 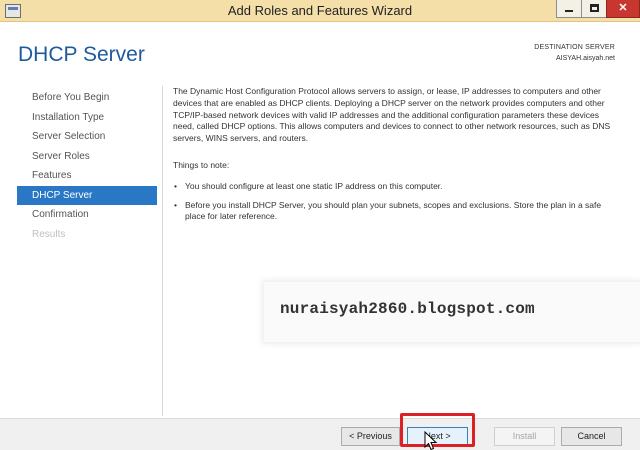 What do you see at coordinates (87, 137) in the screenshot?
I see `nav-item-server-selection: Server Selection` at bounding box center [87, 137].